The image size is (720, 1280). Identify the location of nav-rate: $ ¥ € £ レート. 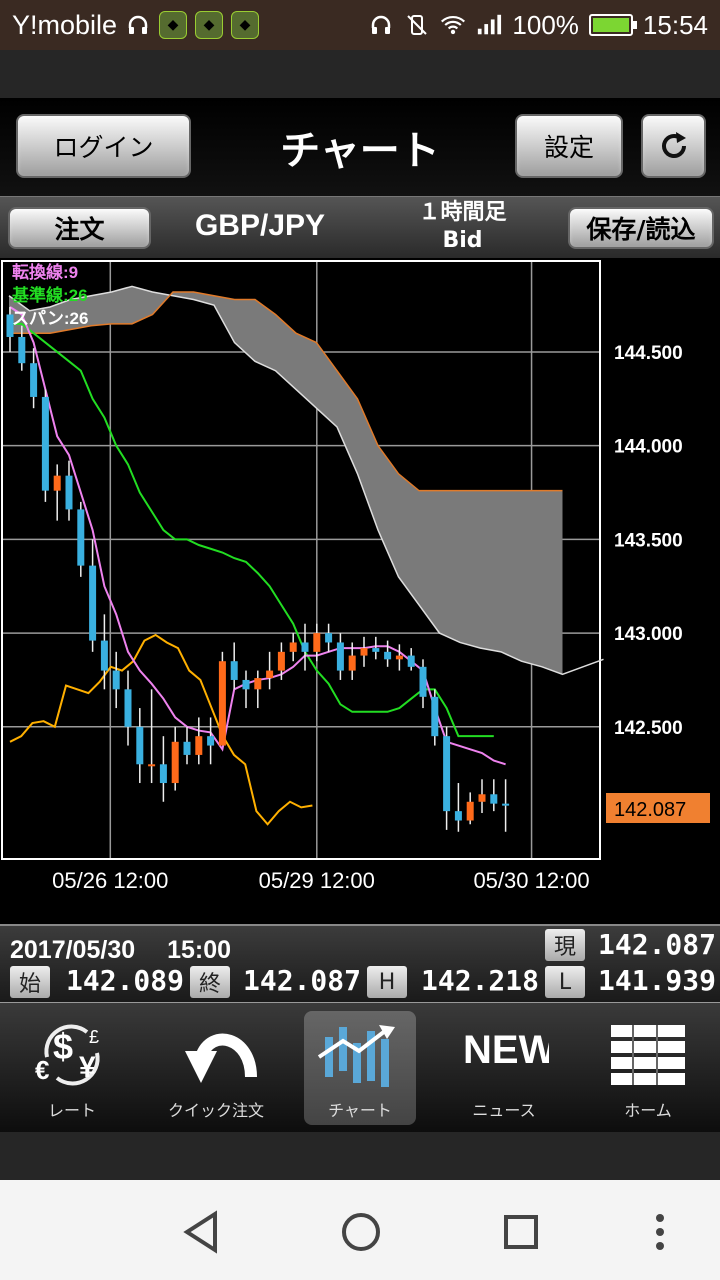
(72, 1068).